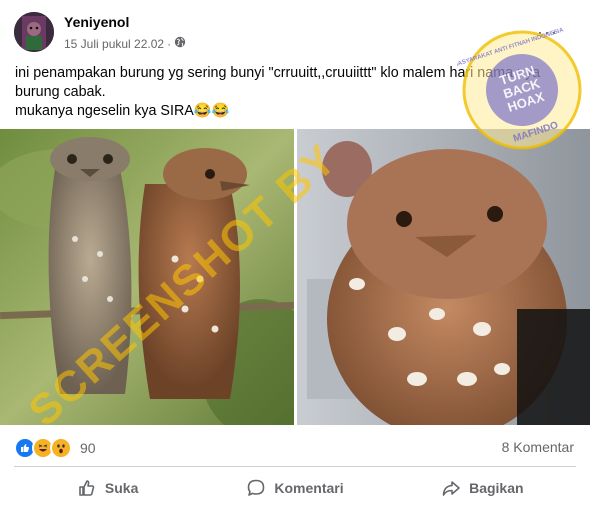 The height and width of the screenshot is (507, 590). Describe the element at coordinates (96, 22) in the screenshot. I see `author-name: Yeniyenol` at that location.